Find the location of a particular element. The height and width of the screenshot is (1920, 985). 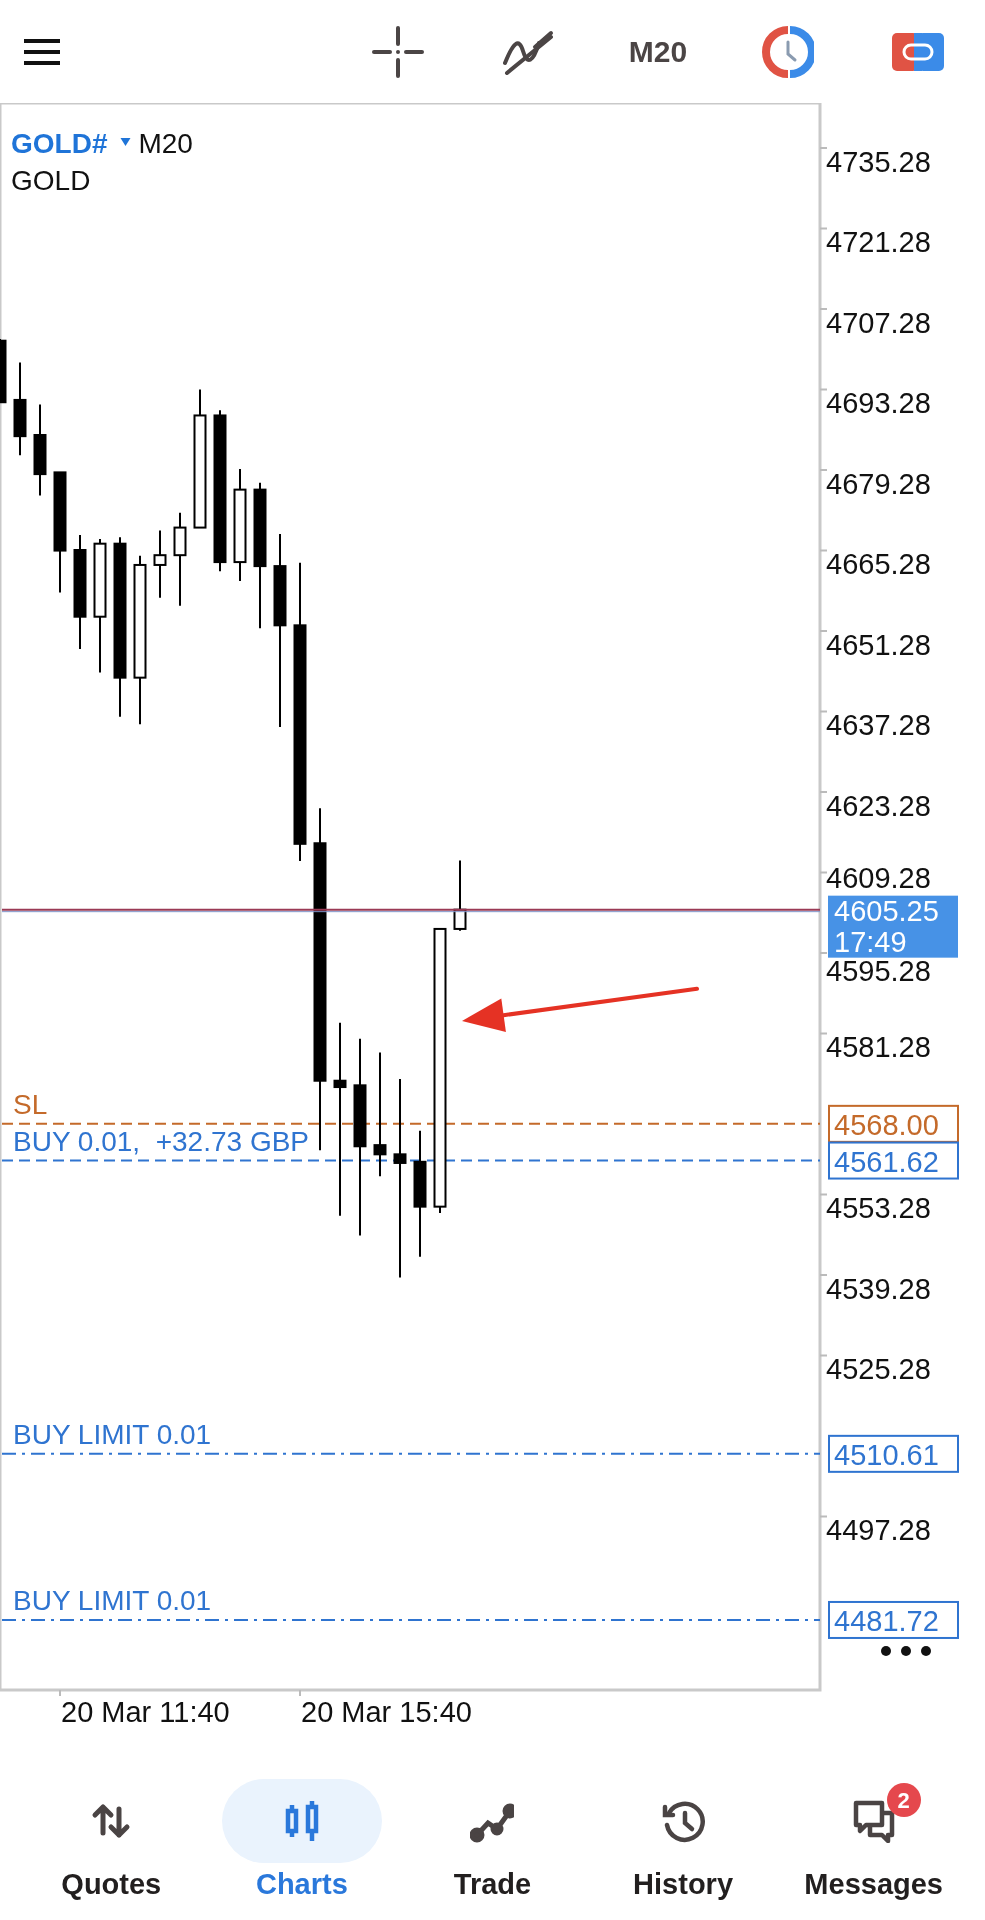

price-label: 4609.28 is located at coordinates (878, 878).